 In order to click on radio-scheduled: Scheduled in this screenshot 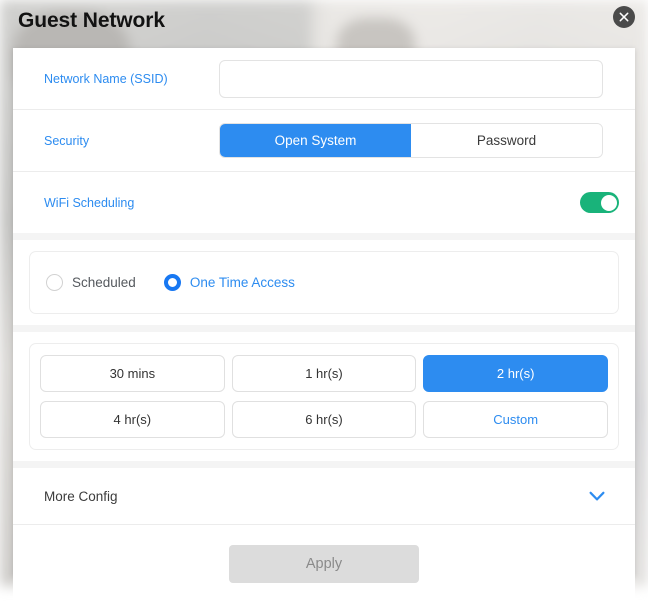, I will do `click(91, 282)`.